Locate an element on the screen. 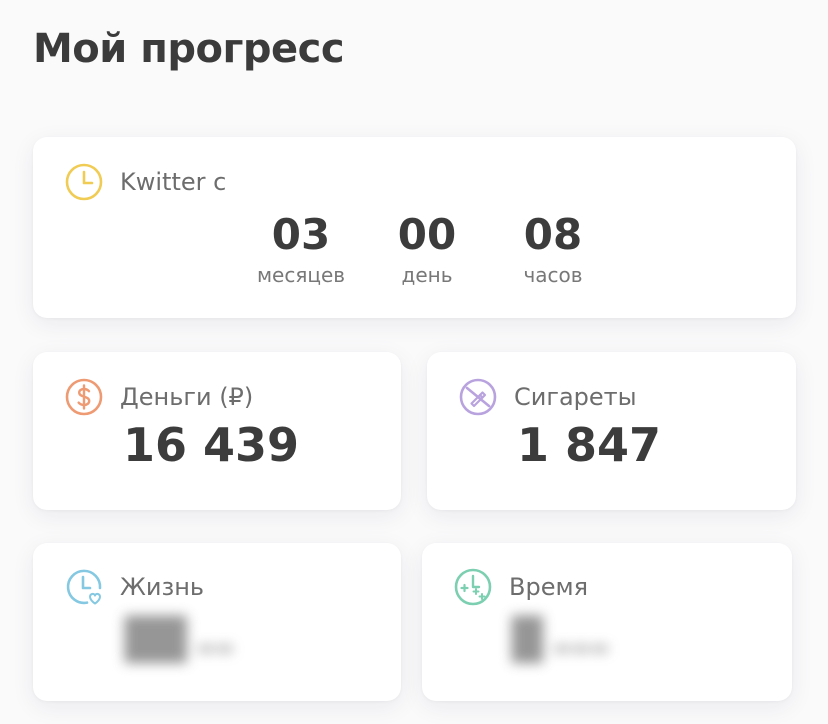 The height and width of the screenshot is (724, 828). time-value-blurred: █ ▬▬▬ is located at coordinates (560, 640).